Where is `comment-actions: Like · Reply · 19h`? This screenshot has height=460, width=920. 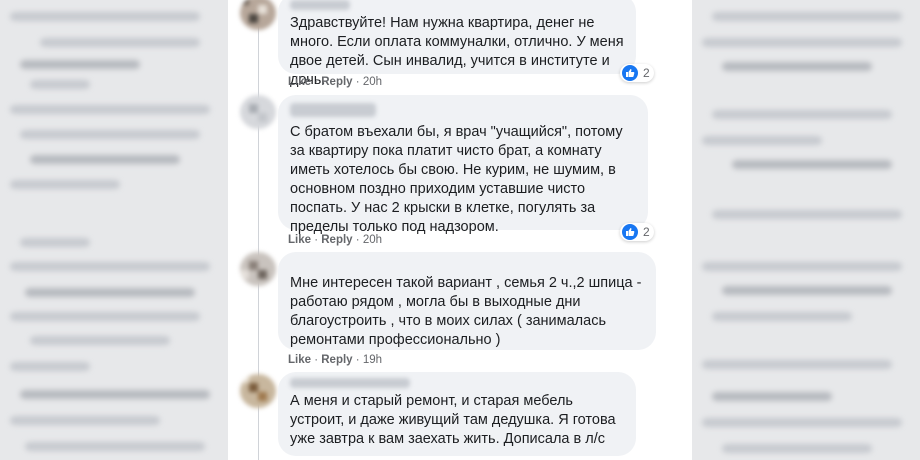
comment-actions: Like · Reply · 19h is located at coordinates (335, 360).